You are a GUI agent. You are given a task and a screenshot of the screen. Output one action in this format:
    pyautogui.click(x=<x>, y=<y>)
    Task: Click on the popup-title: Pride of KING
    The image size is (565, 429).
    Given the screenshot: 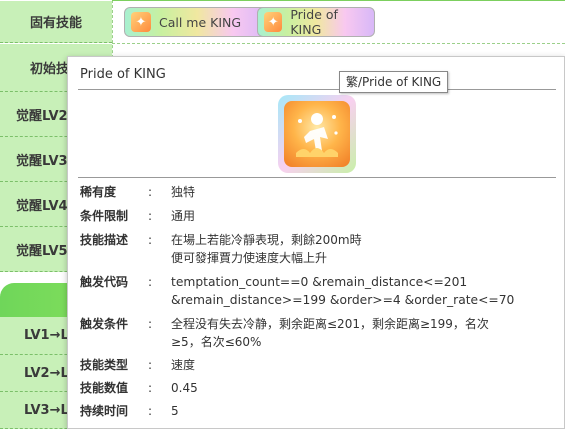 What is the action you would take?
    pyautogui.click(x=123, y=74)
    